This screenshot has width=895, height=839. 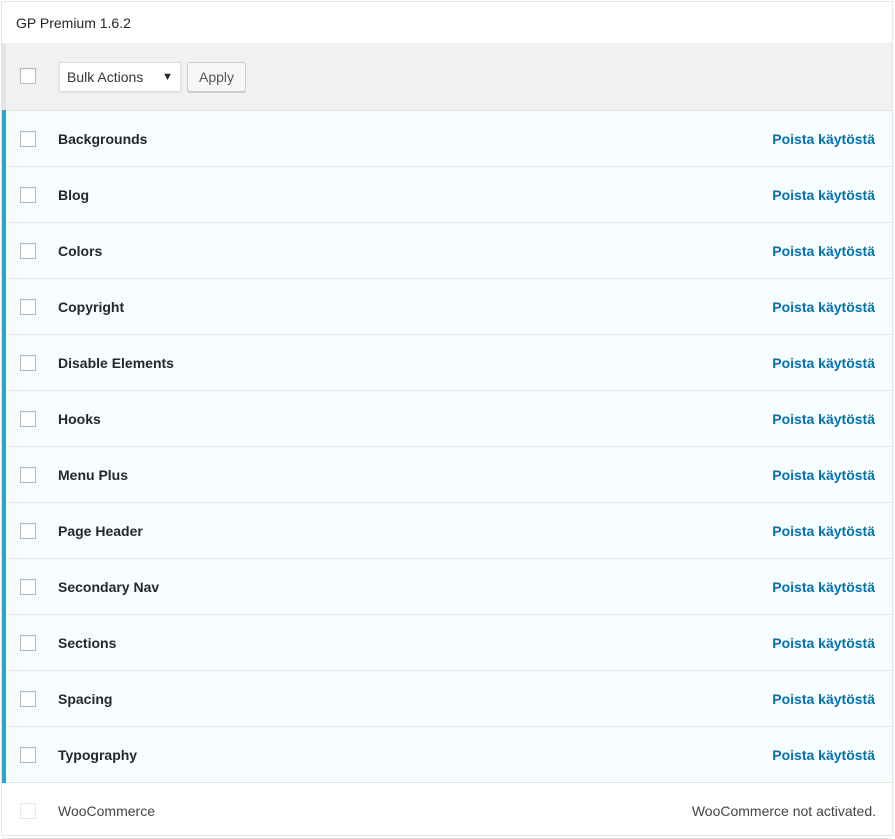 I want to click on module-name: Copyright, so click(x=91, y=306).